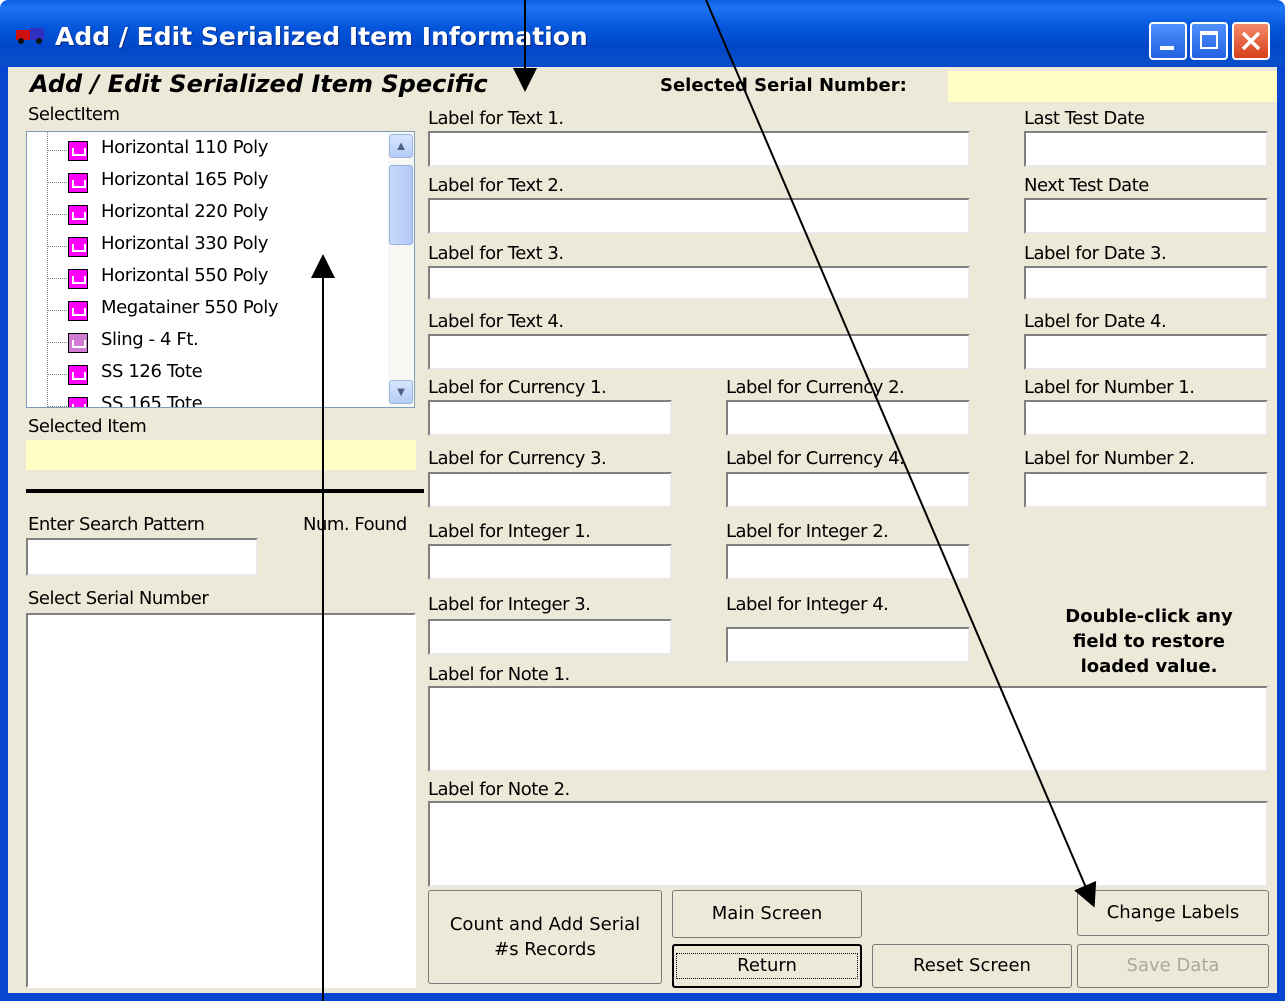 The image size is (1285, 1001). Describe the element at coordinates (496, 185) in the screenshot. I see `text2-label: Label for Text 2.` at that location.